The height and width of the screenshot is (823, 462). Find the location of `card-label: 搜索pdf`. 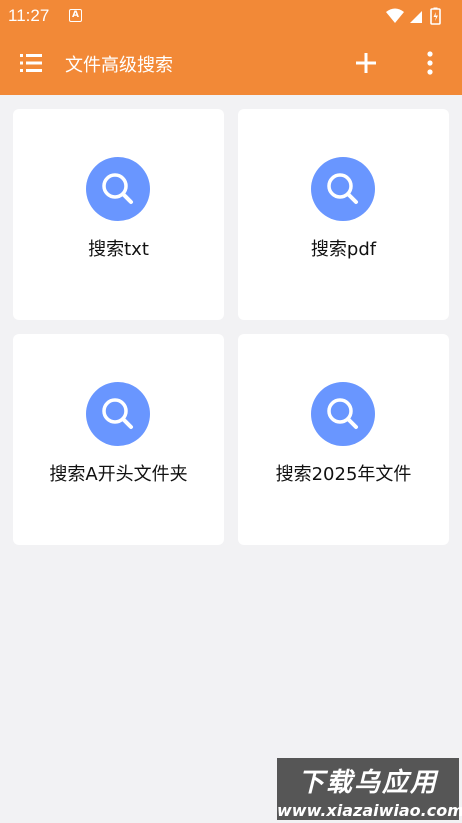

card-label: 搜索pdf is located at coordinates (343, 249).